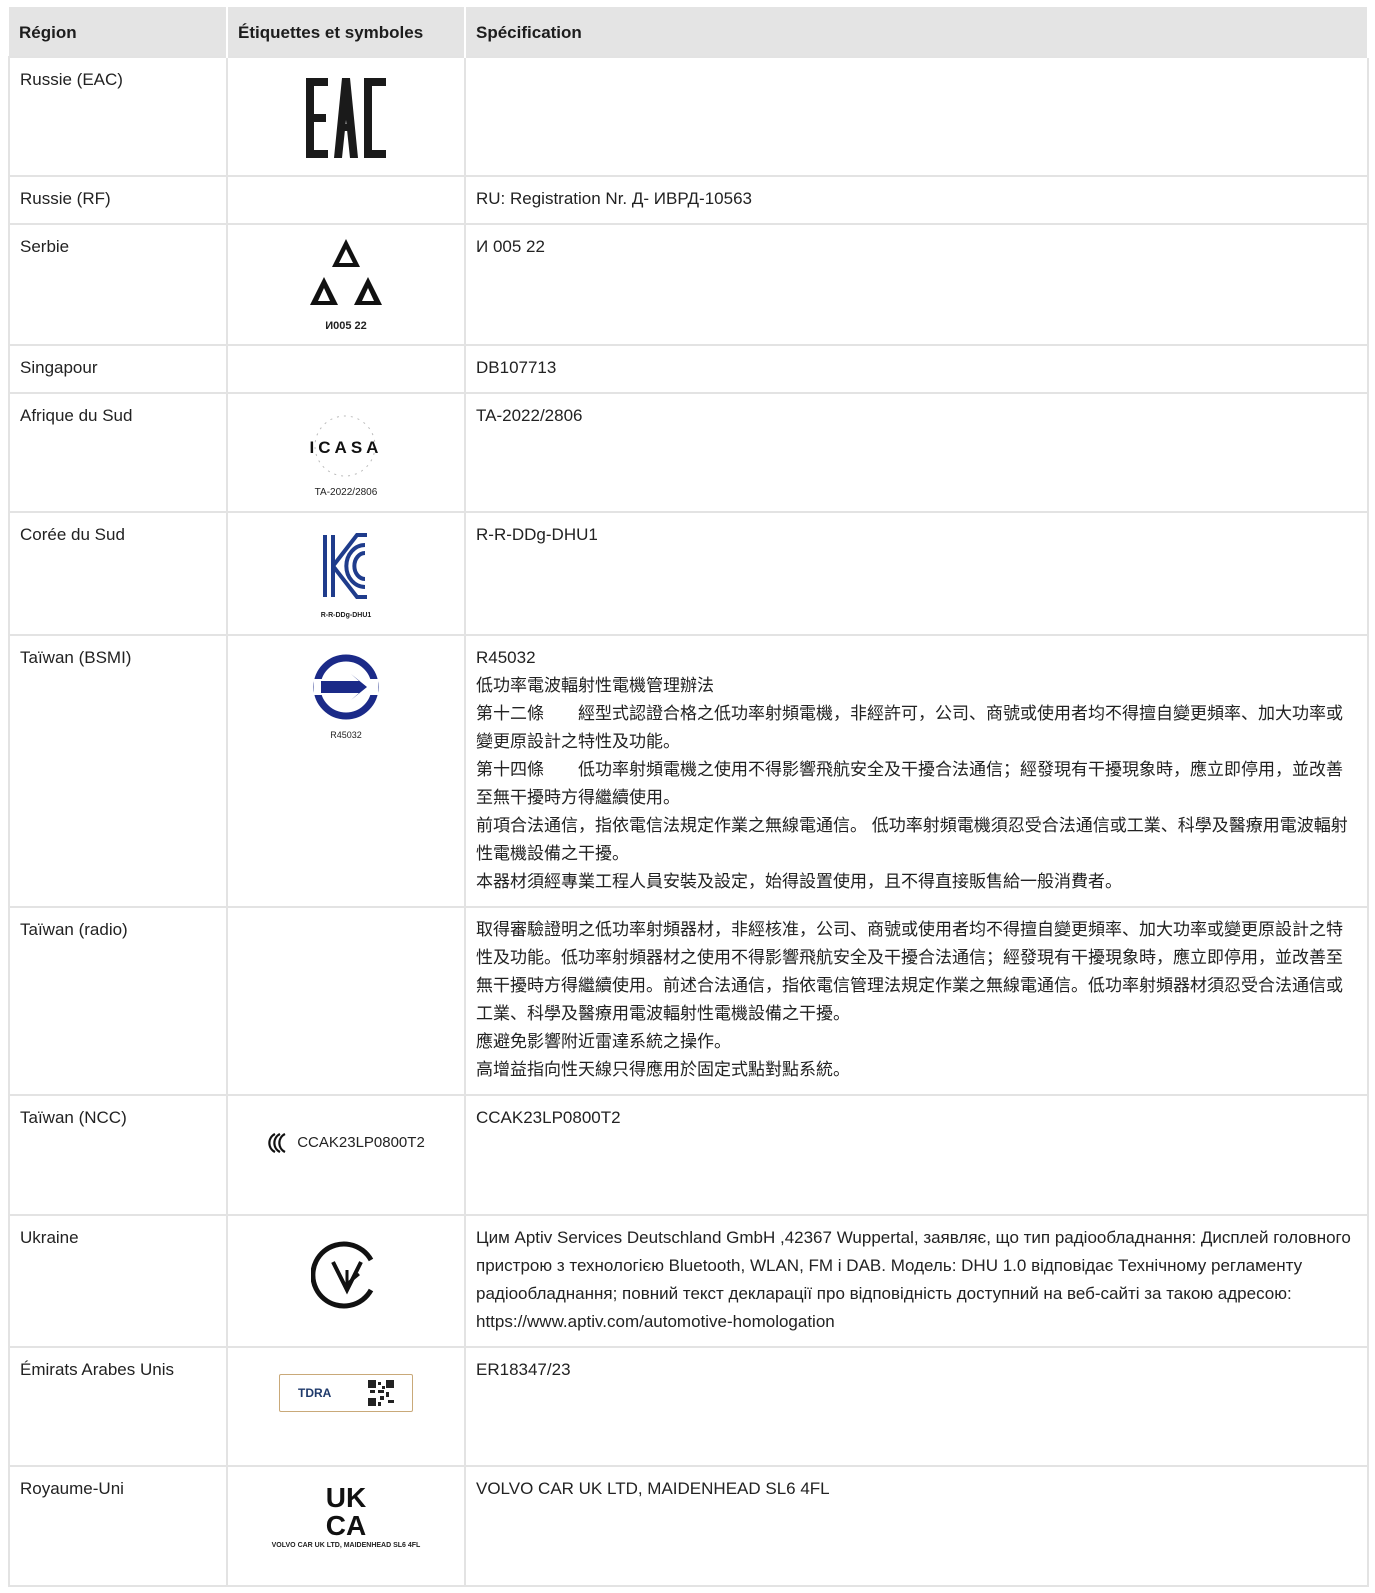  What do you see at coordinates (118, 1281) in the screenshot?
I see `region-cell: Ukraine` at bounding box center [118, 1281].